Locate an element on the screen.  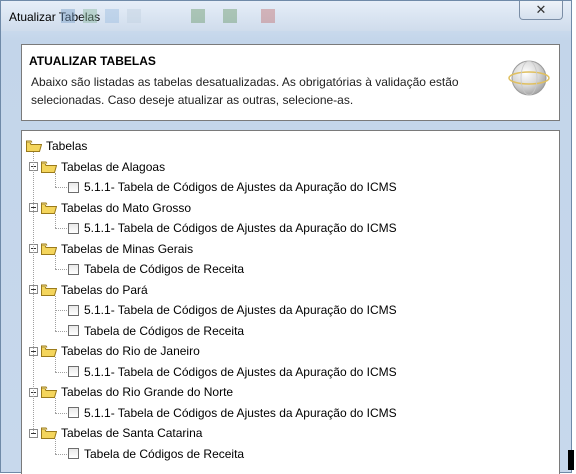
group-label: Tabelas do Rio Grande do Norte is located at coordinates (147, 392).